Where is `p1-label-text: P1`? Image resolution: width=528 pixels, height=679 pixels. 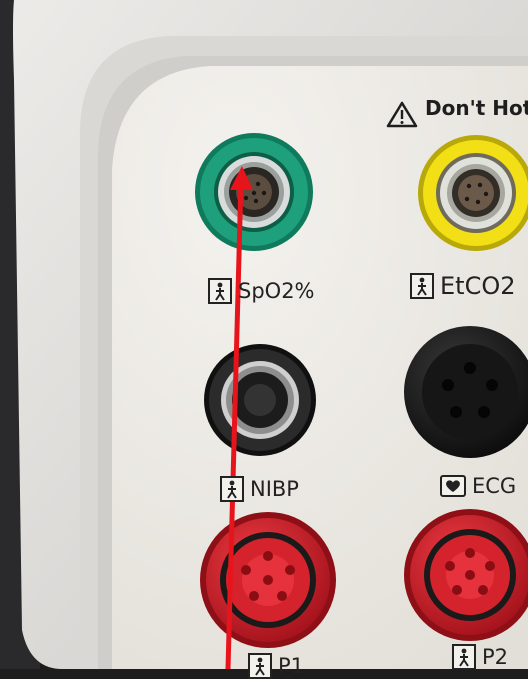
p1-label-text: P1 is located at coordinates (291, 666).